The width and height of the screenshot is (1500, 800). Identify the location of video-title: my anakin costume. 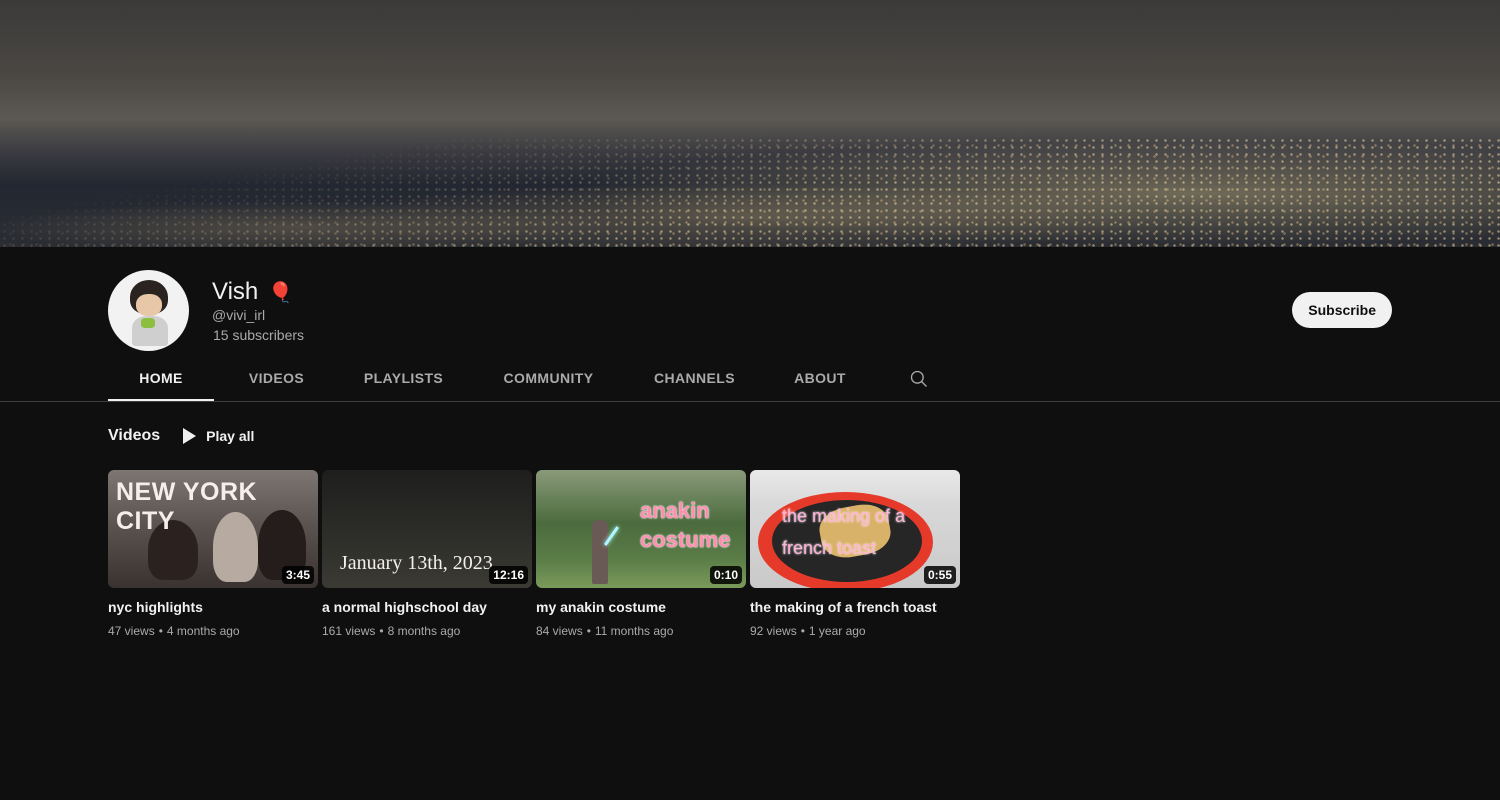
(641, 607).